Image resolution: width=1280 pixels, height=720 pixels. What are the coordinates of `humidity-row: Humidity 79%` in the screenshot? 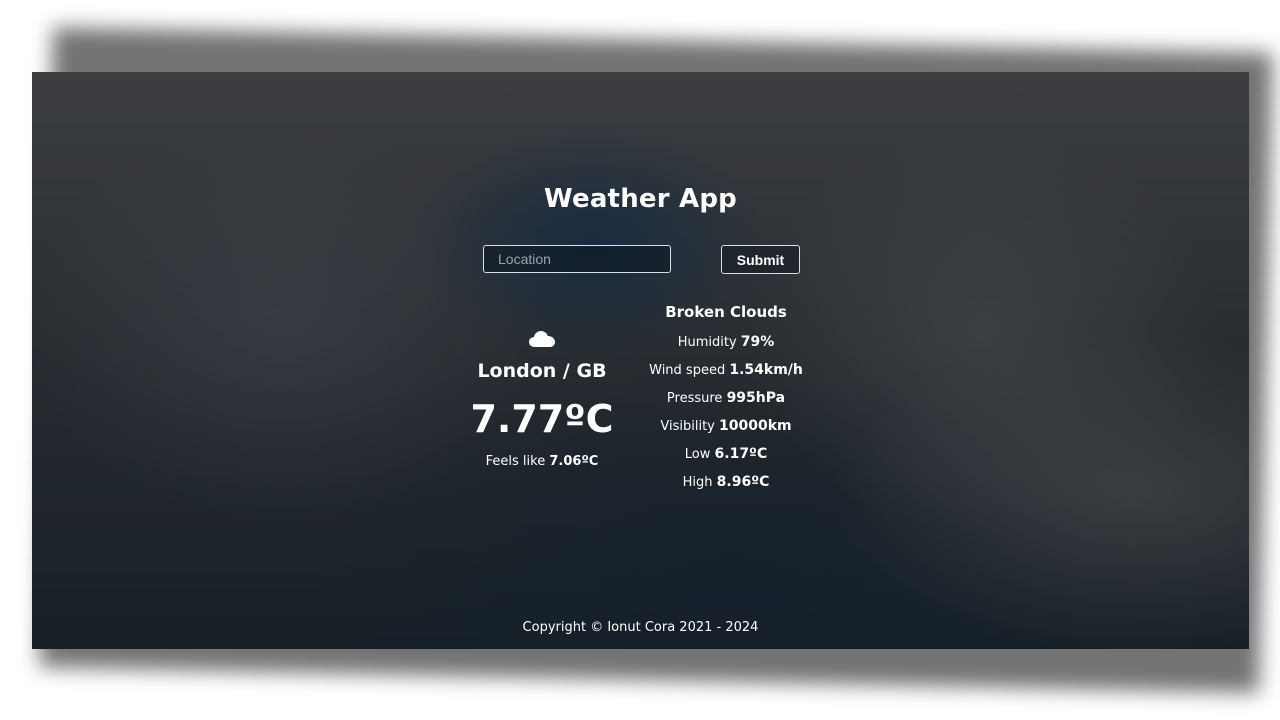 It's located at (726, 344).